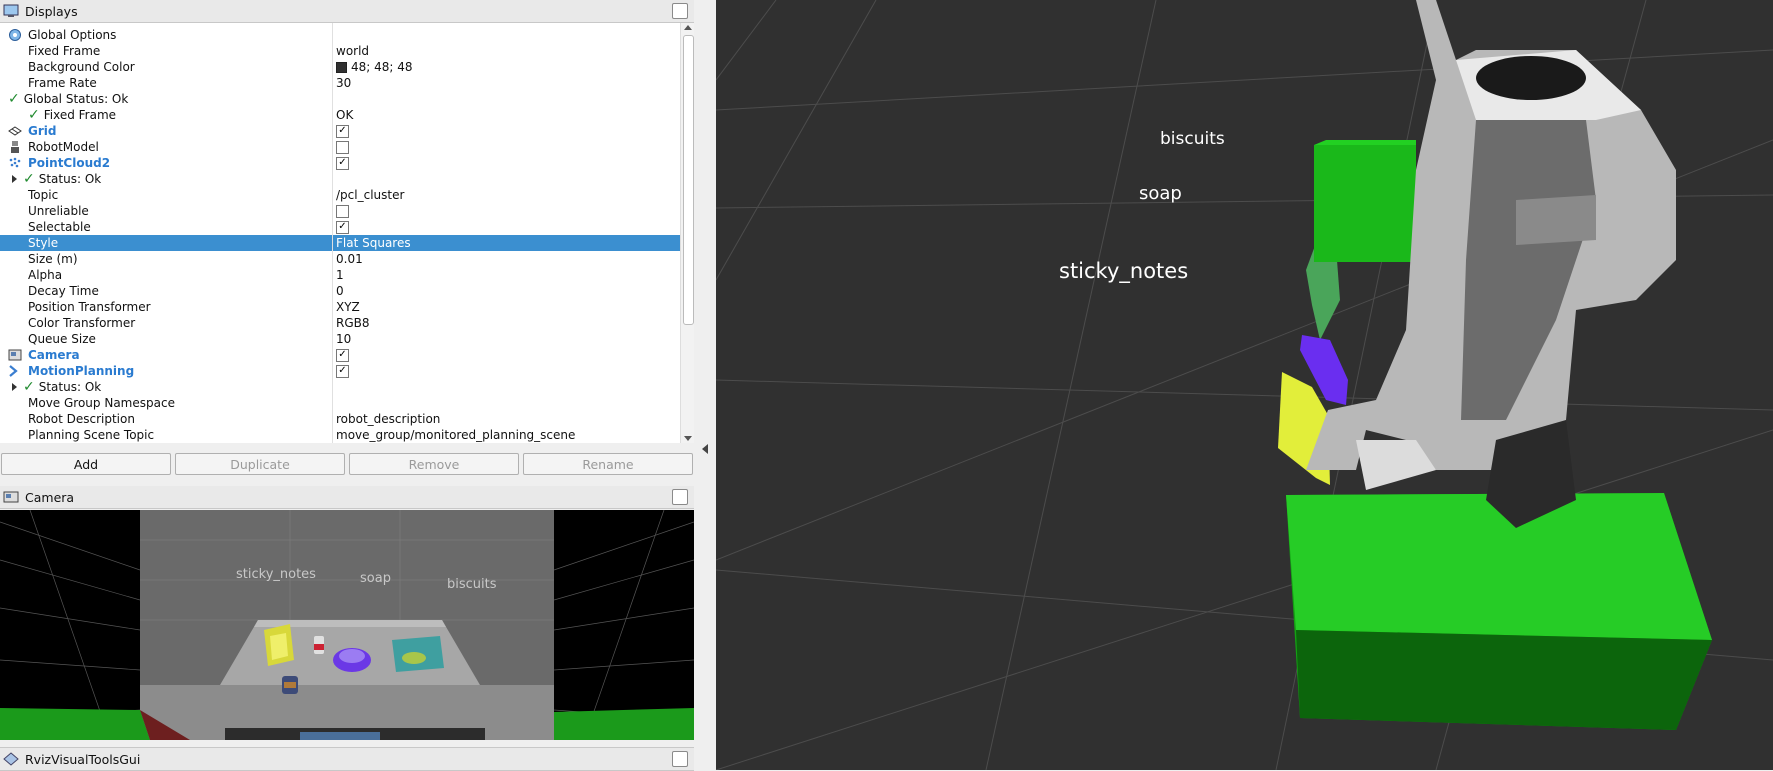 This screenshot has width=1773, height=771. What do you see at coordinates (180, 339) in the screenshot?
I see `property-cell: Queue Size` at bounding box center [180, 339].